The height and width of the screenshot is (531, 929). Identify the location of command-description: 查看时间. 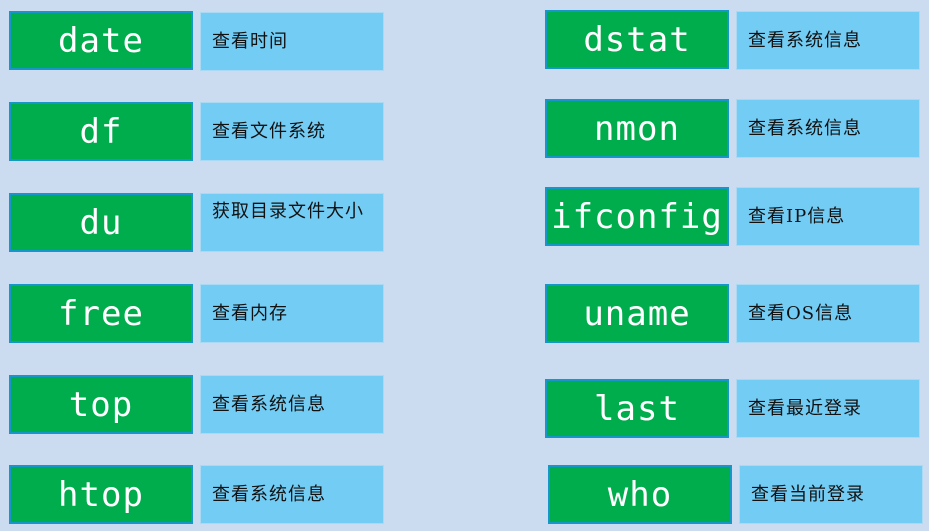
(292, 41).